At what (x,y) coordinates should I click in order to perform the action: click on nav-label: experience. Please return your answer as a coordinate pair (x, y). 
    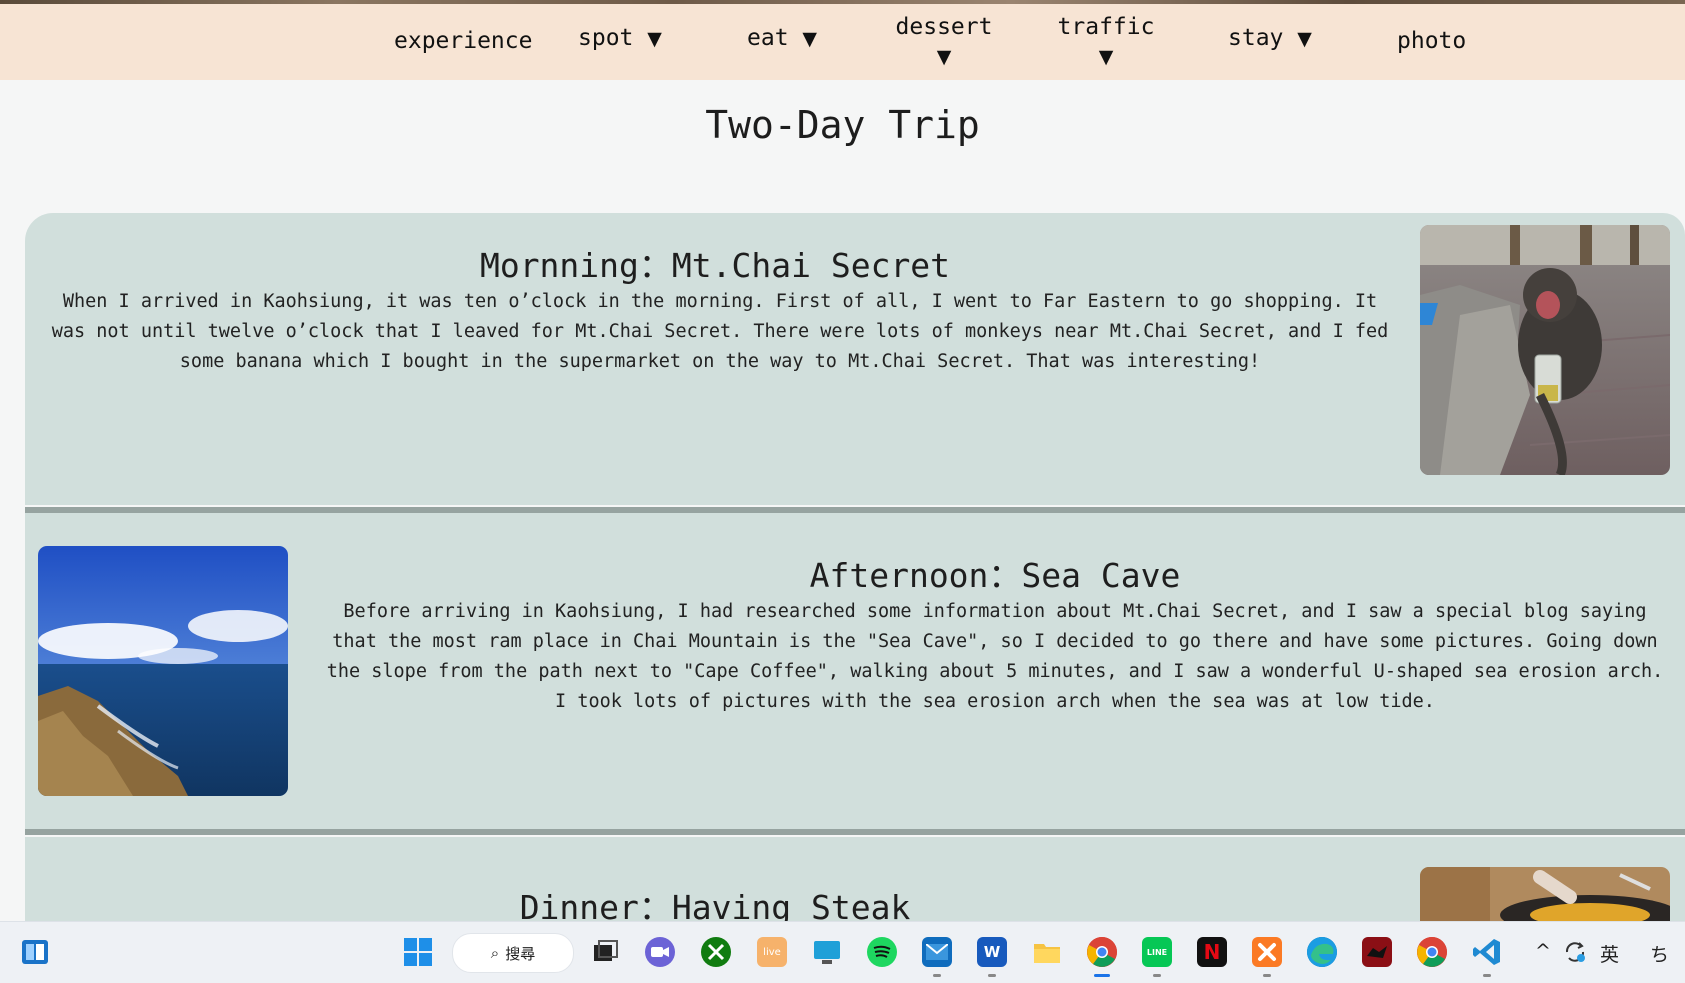
    Looking at the image, I should click on (463, 41).